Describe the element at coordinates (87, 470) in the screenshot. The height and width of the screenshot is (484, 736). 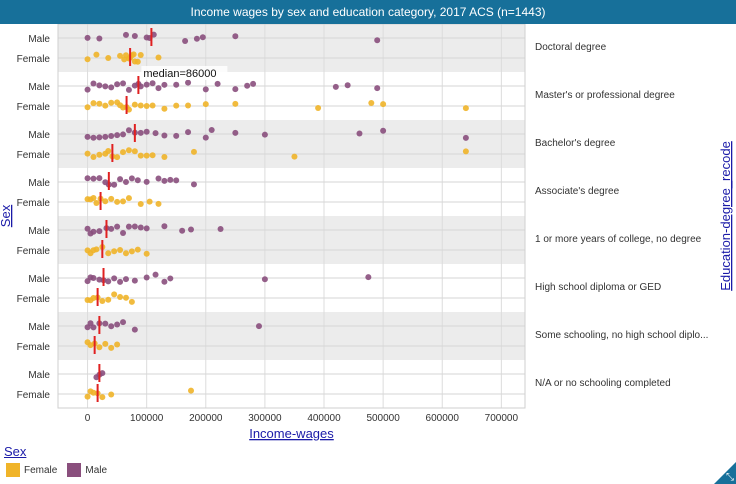
I see `legend-item-male: Male` at that location.